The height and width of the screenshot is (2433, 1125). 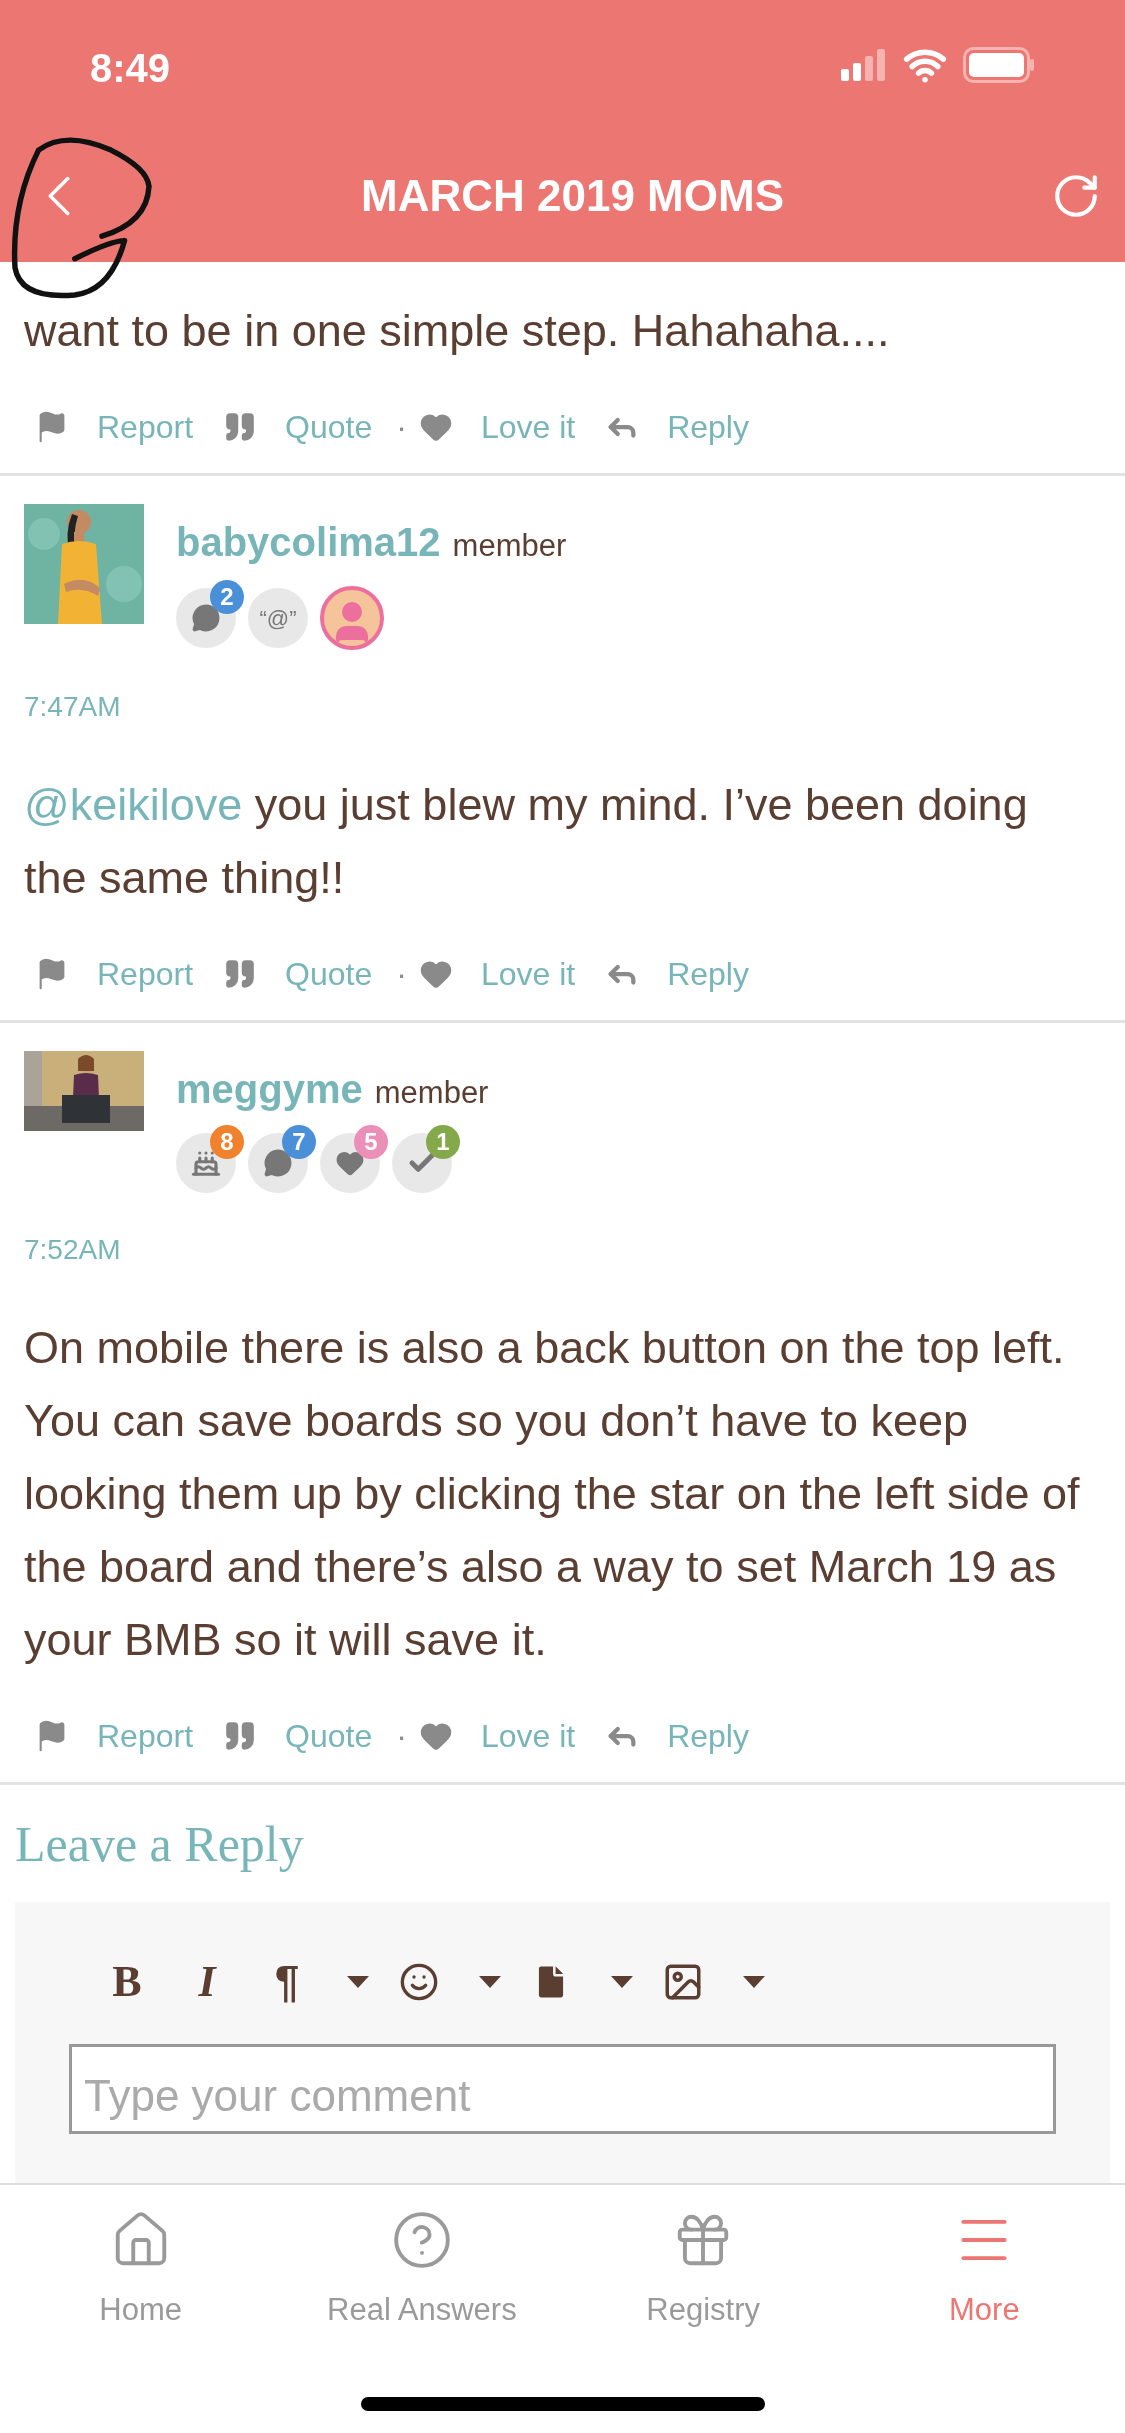 I want to click on bold-button: B, so click(x=127, y=1982).